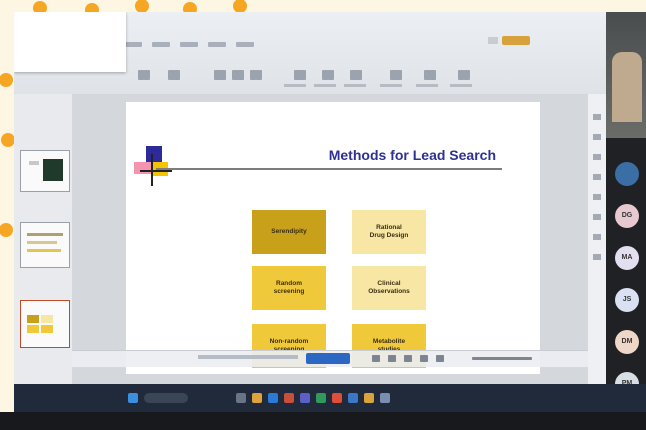 The height and width of the screenshot is (430, 646). I want to click on font-icon, so click(220, 75).